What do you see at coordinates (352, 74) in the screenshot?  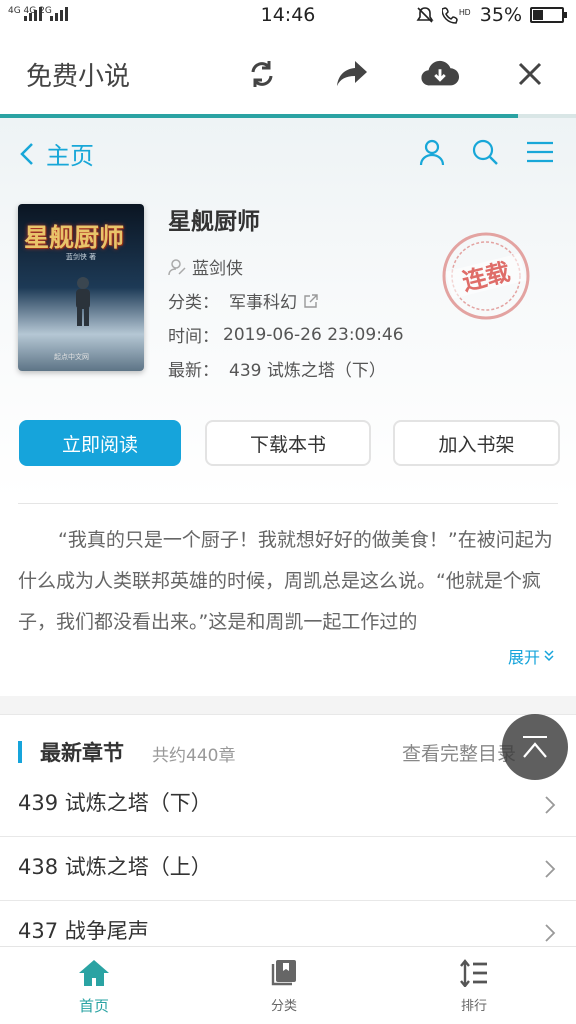 I see `share-icon` at bounding box center [352, 74].